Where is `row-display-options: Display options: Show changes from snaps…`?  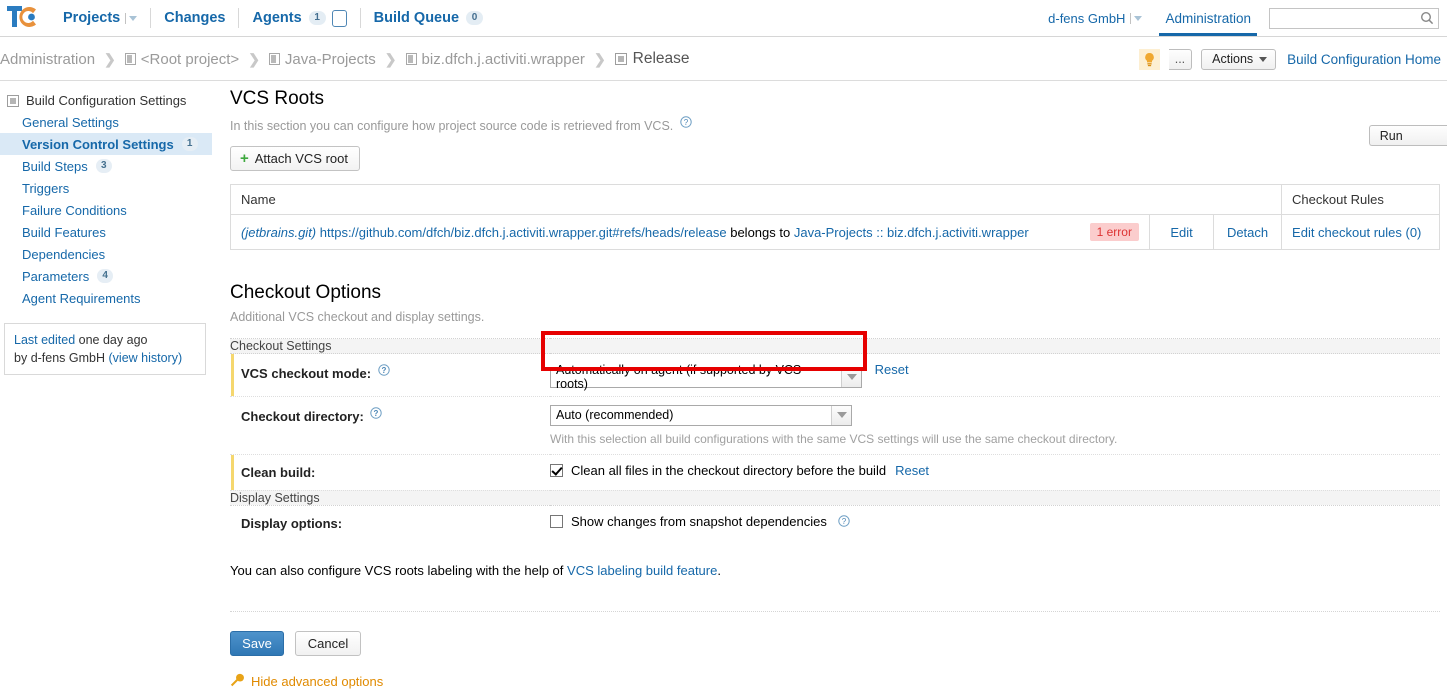
row-display-options: Display options: Show changes from snaps… is located at coordinates (835, 523).